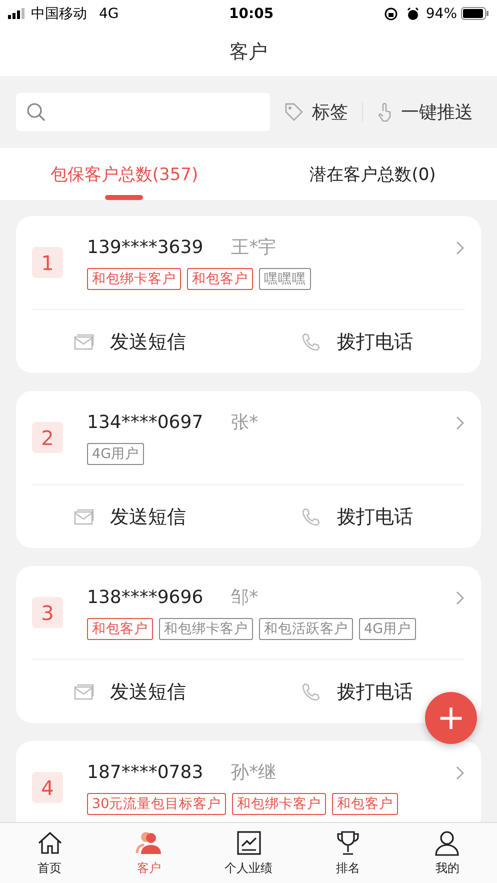  I want to click on nav-tab: 首页, so click(50, 853).